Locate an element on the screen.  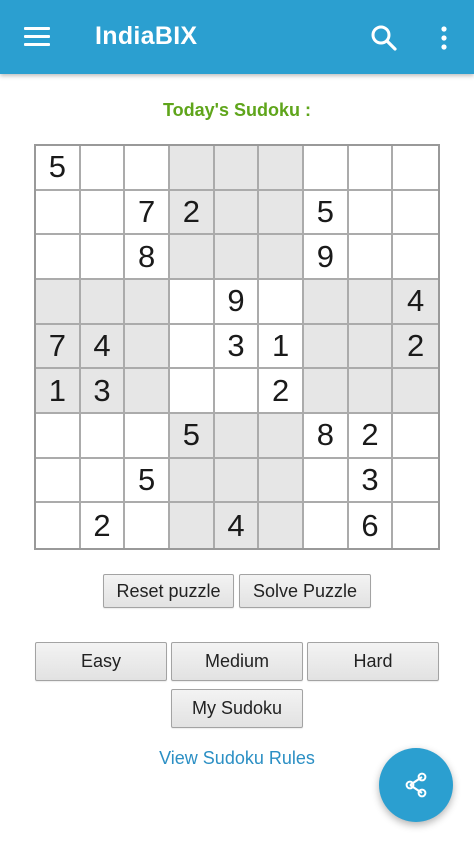
app-bar: IndiaBIX is located at coordinates (237, 37).